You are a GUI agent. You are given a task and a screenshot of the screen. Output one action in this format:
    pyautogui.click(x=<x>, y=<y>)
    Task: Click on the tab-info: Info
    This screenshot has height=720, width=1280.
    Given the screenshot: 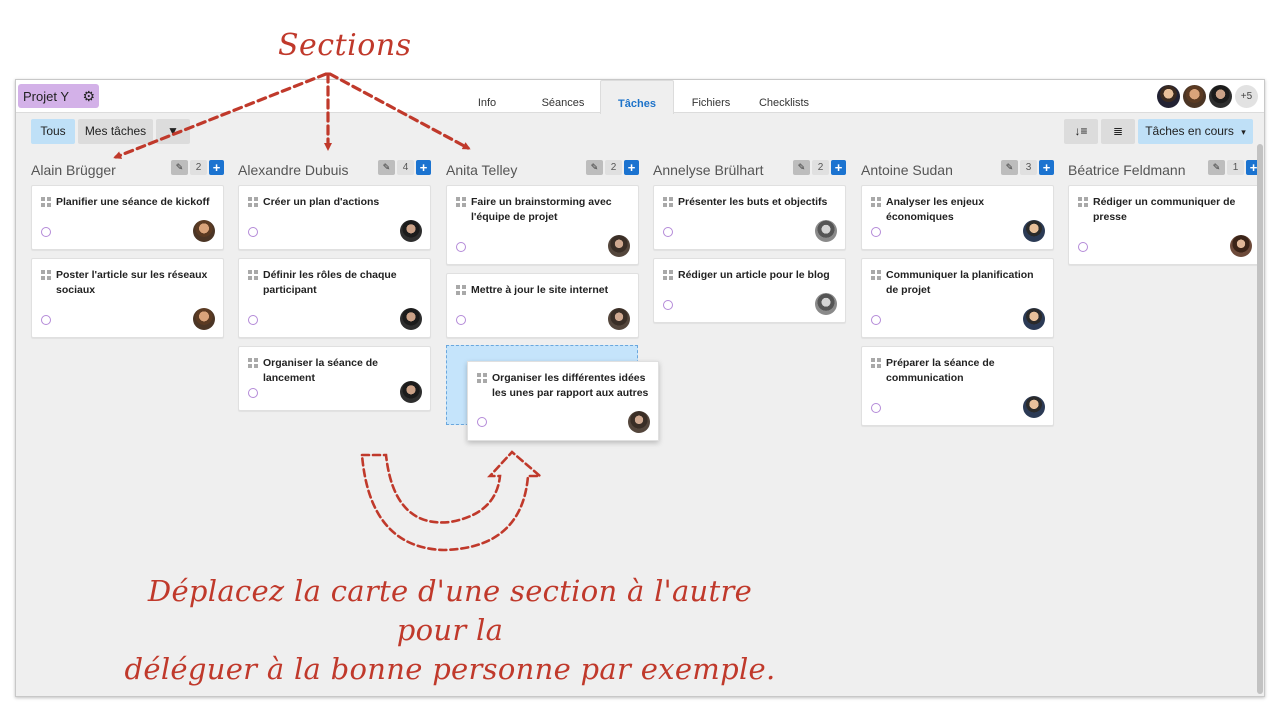 What is the action you would take?
    pyautogui.click(x=487, y=97)
    